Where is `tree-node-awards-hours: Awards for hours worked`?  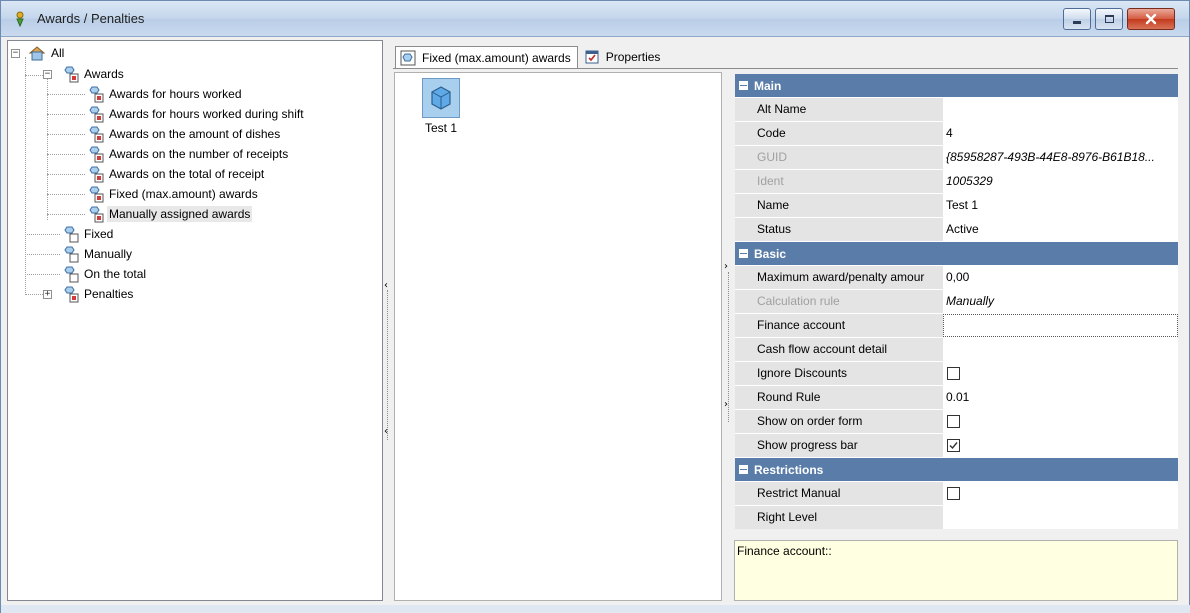
tree-node-awards-hours: Awards for hours worked is located at coordinates (165, 94).